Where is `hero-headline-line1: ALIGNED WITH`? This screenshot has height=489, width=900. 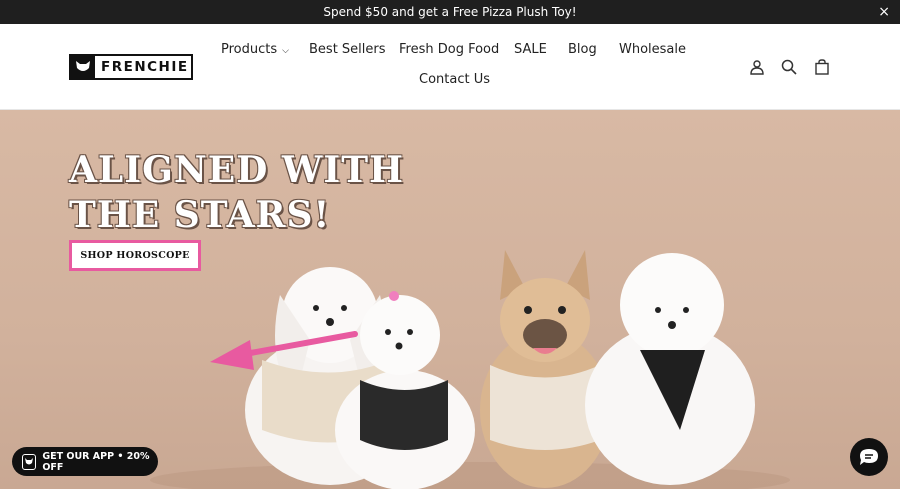 hero-headline-line1: ALIGNED WITH is located at coordinates (236, 170).